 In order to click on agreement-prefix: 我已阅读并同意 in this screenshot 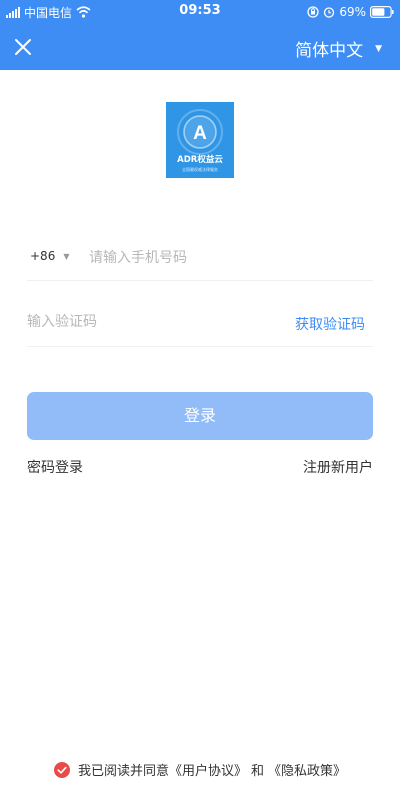, I will do `click(123, 771)`.